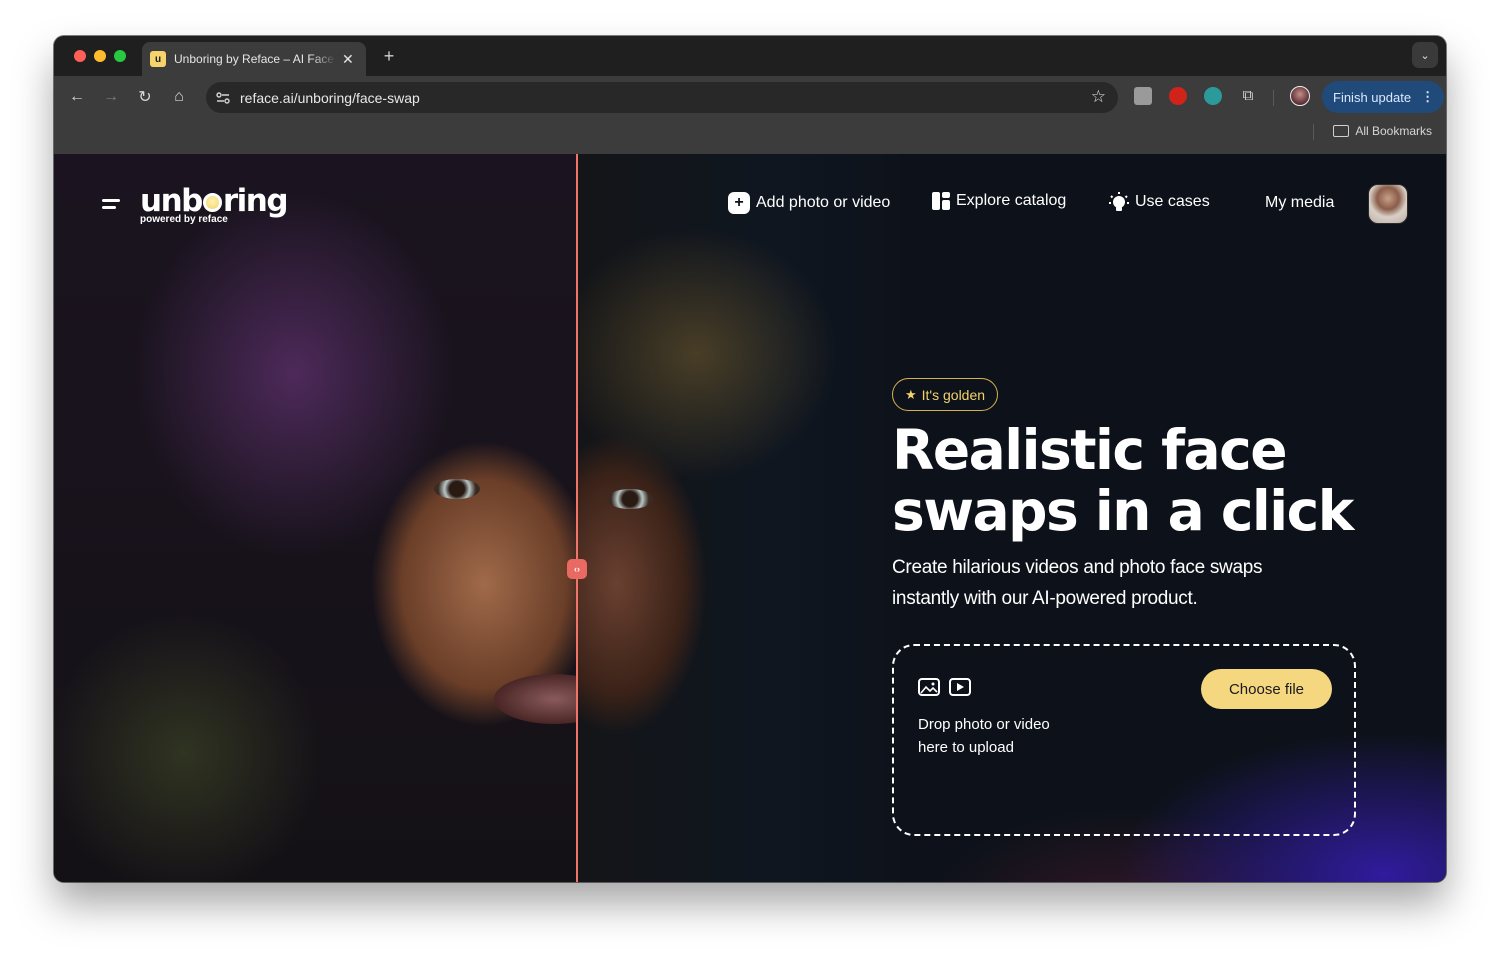 The image size is (1500, 954). Describe the element at coordinates (145, 97) in the screenshot. I see `reload-icon: ↻` at that location.